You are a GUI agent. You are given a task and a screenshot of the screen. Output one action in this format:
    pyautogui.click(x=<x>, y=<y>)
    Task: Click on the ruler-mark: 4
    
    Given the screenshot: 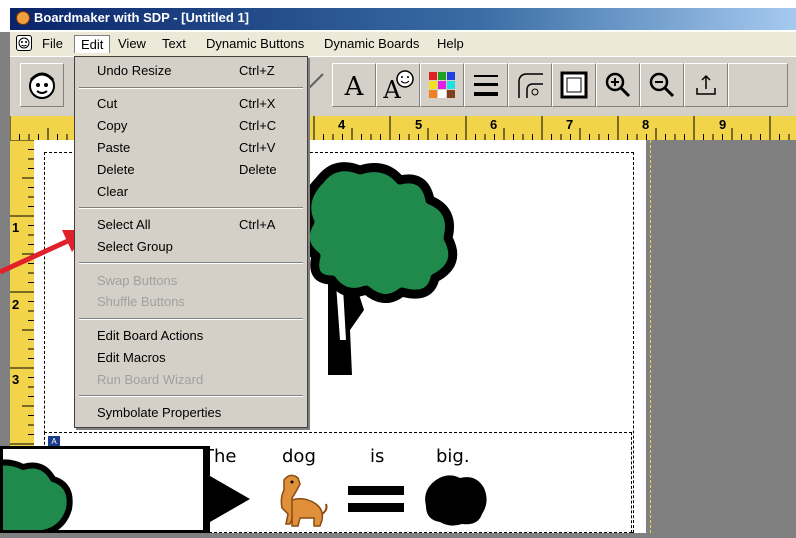 What is the action you would take?
    pyautogui.click(x=342, y=124)
    